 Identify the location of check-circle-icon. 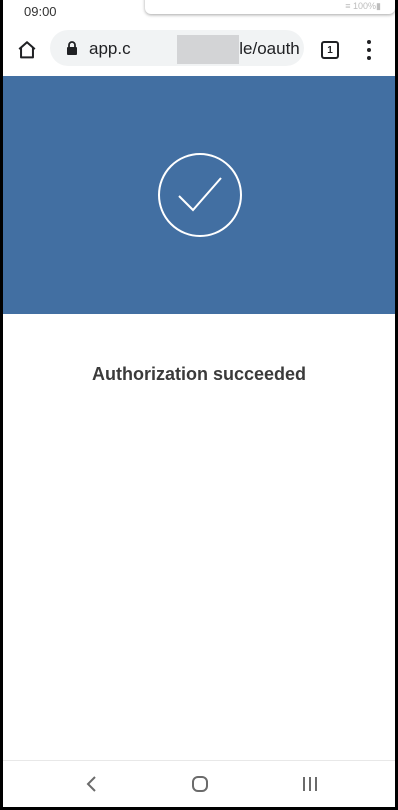
(200, 195).